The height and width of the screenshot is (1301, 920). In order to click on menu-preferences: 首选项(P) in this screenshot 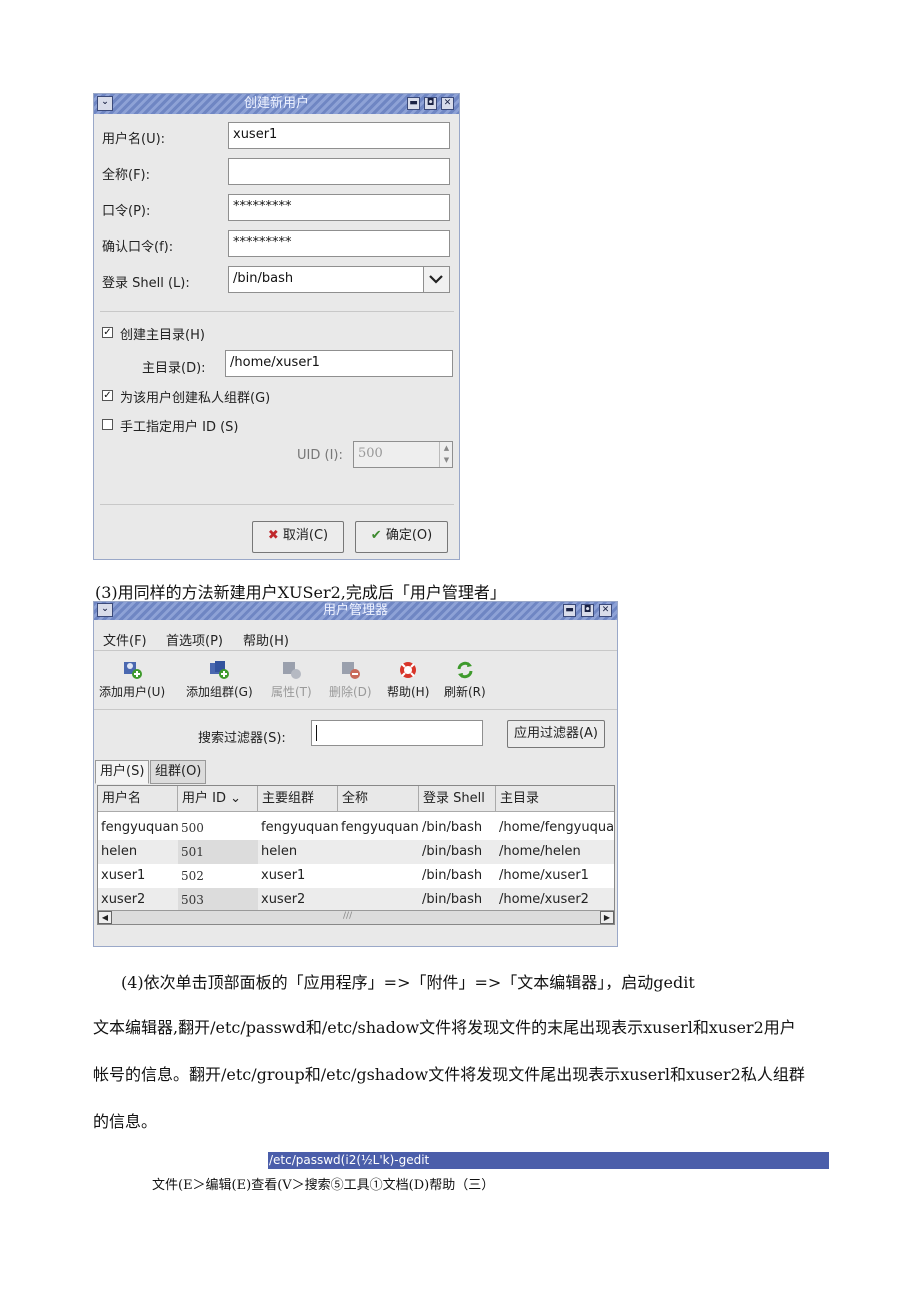, I will do `click(194, 639)`.